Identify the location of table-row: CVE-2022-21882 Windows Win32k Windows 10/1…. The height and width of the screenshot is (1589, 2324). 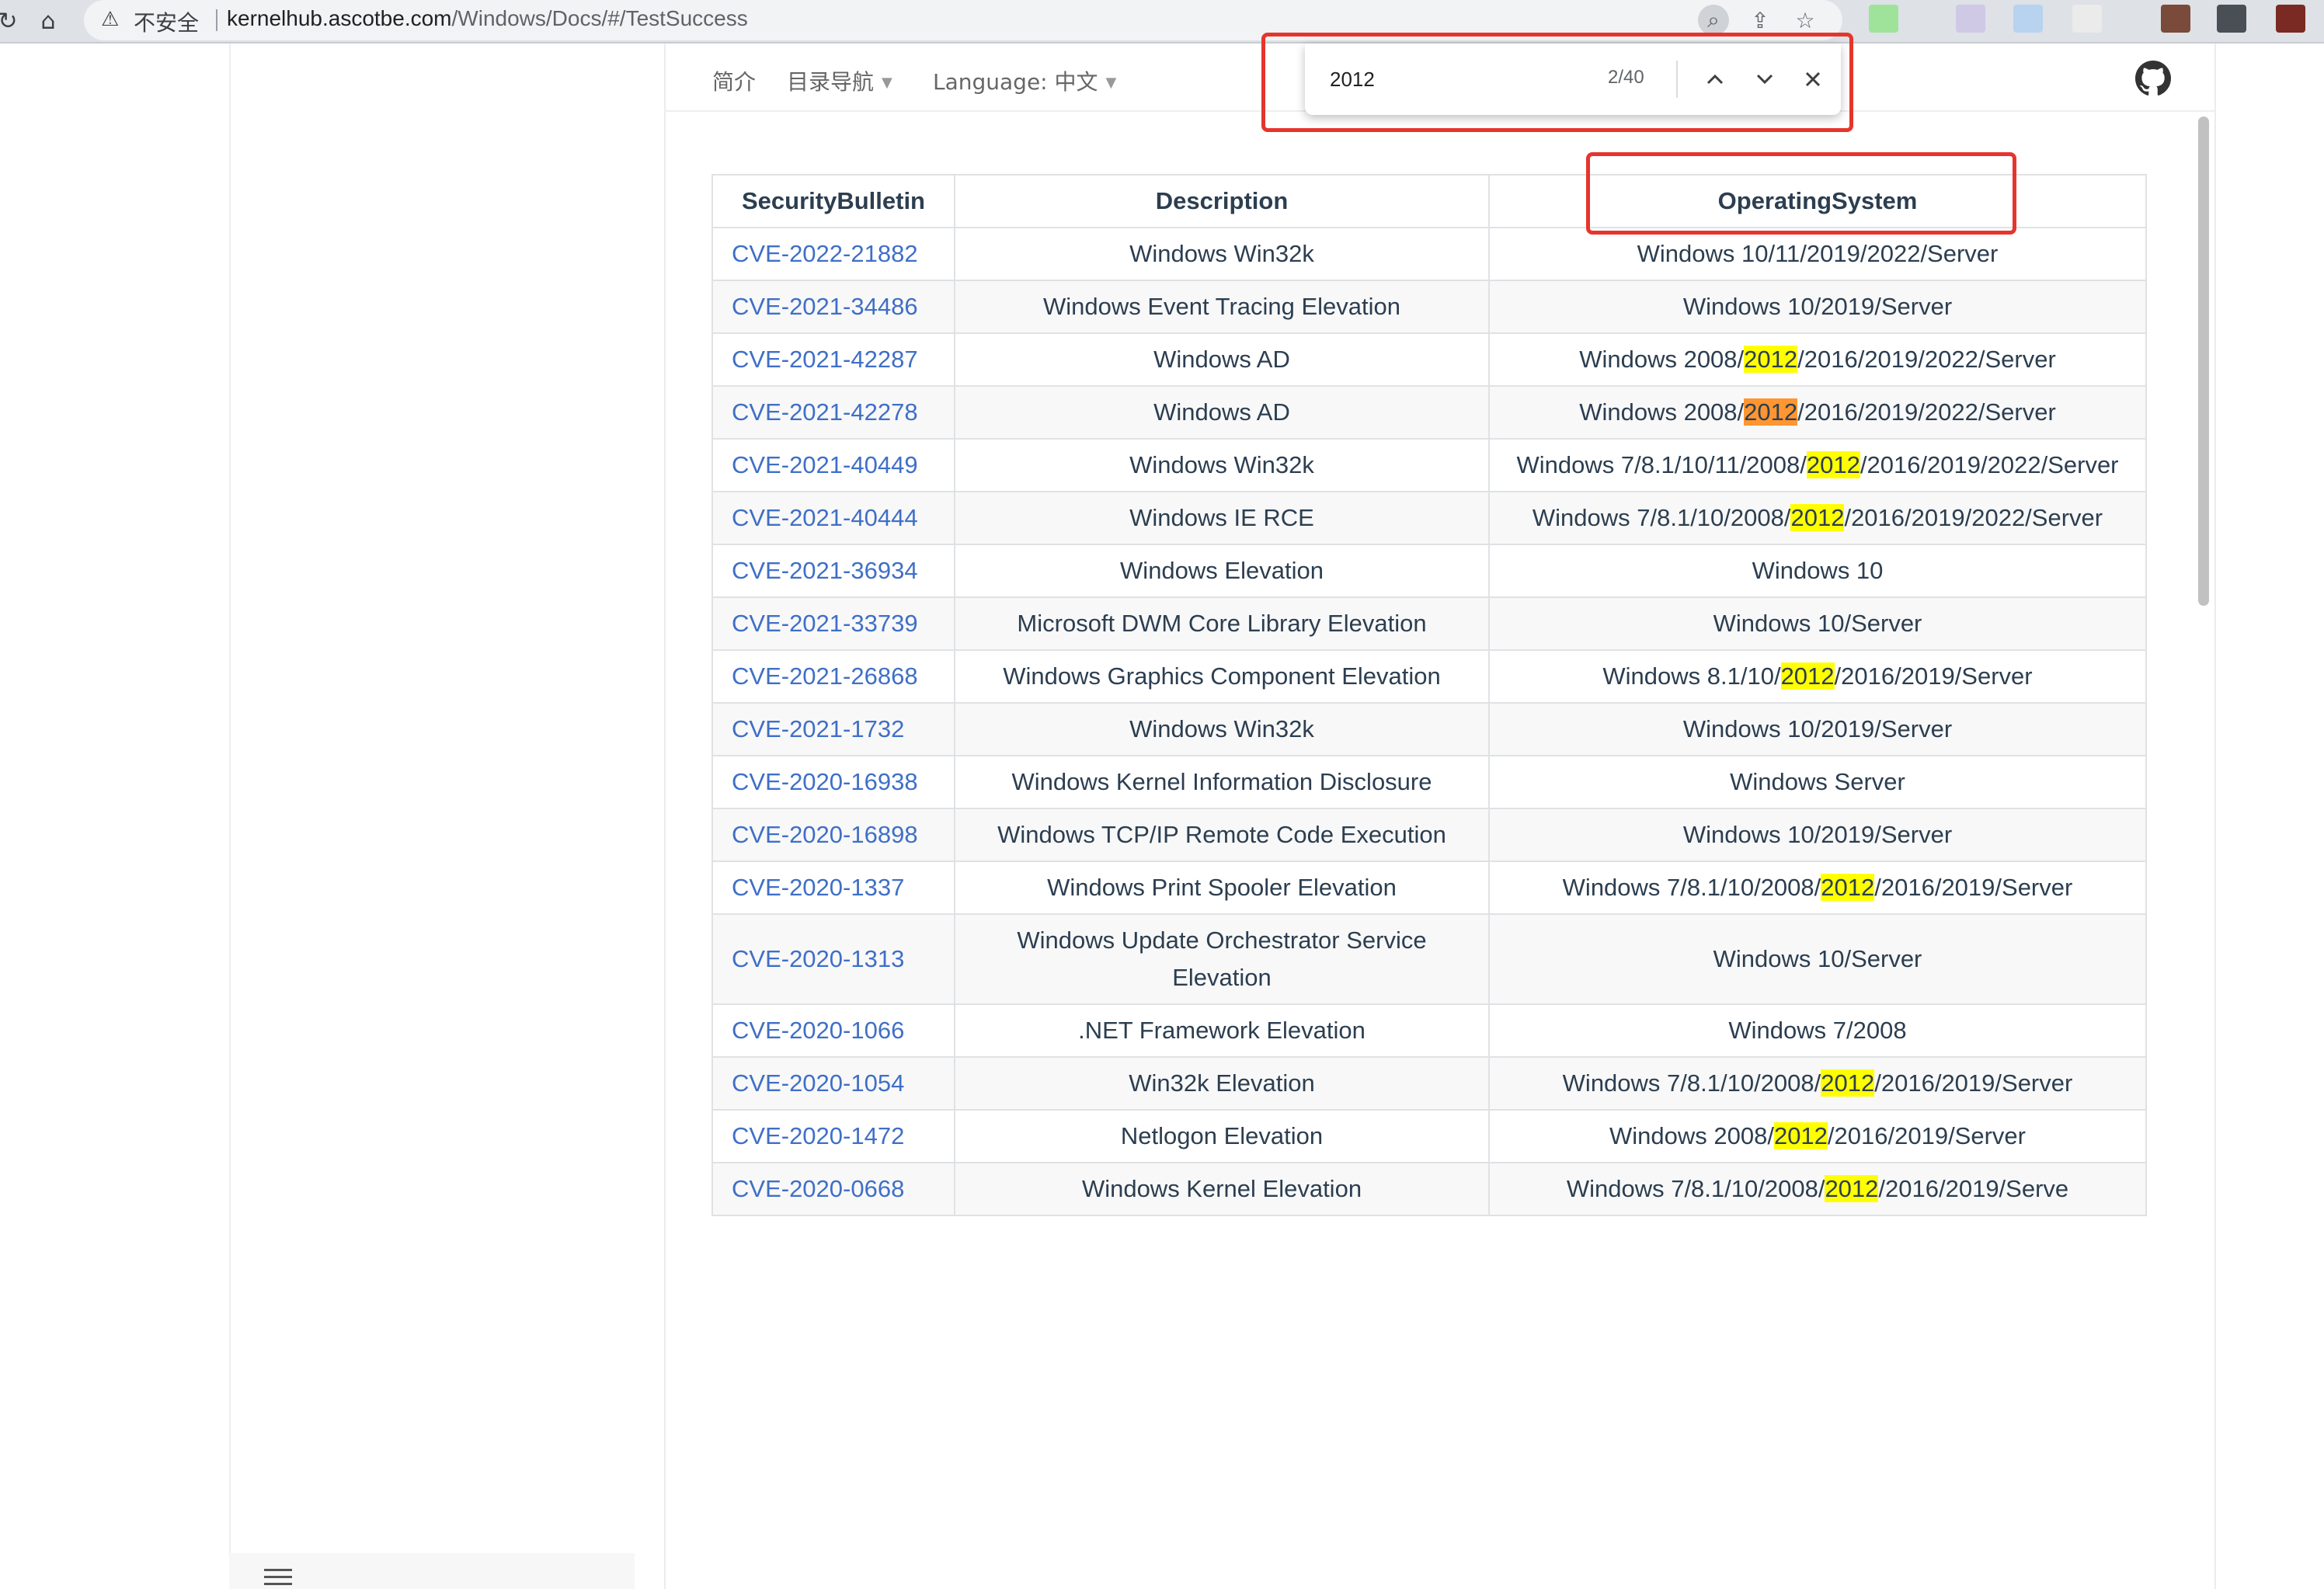
(1429, 254).